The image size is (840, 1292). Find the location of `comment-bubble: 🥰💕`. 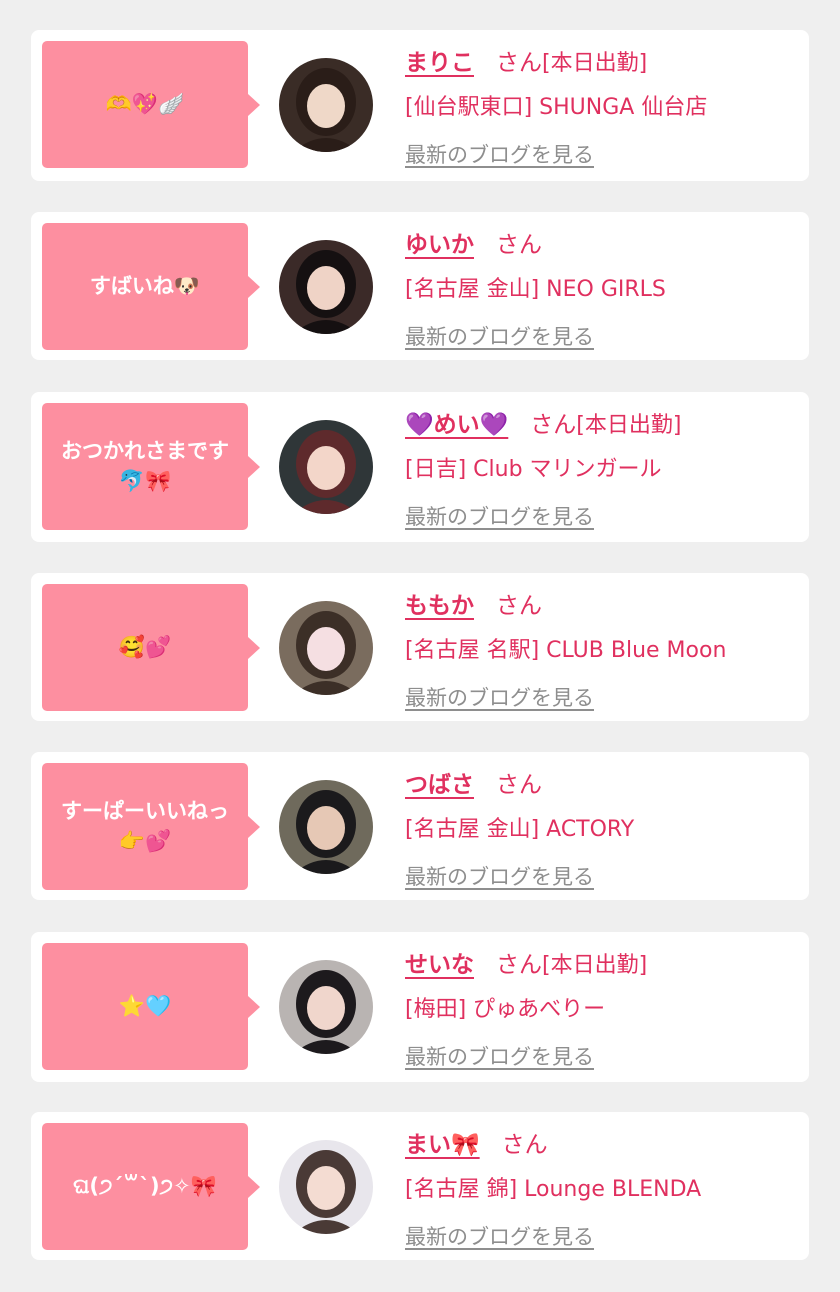

comment-bubble: 🥰💕 is located at coordinates (151, 647).